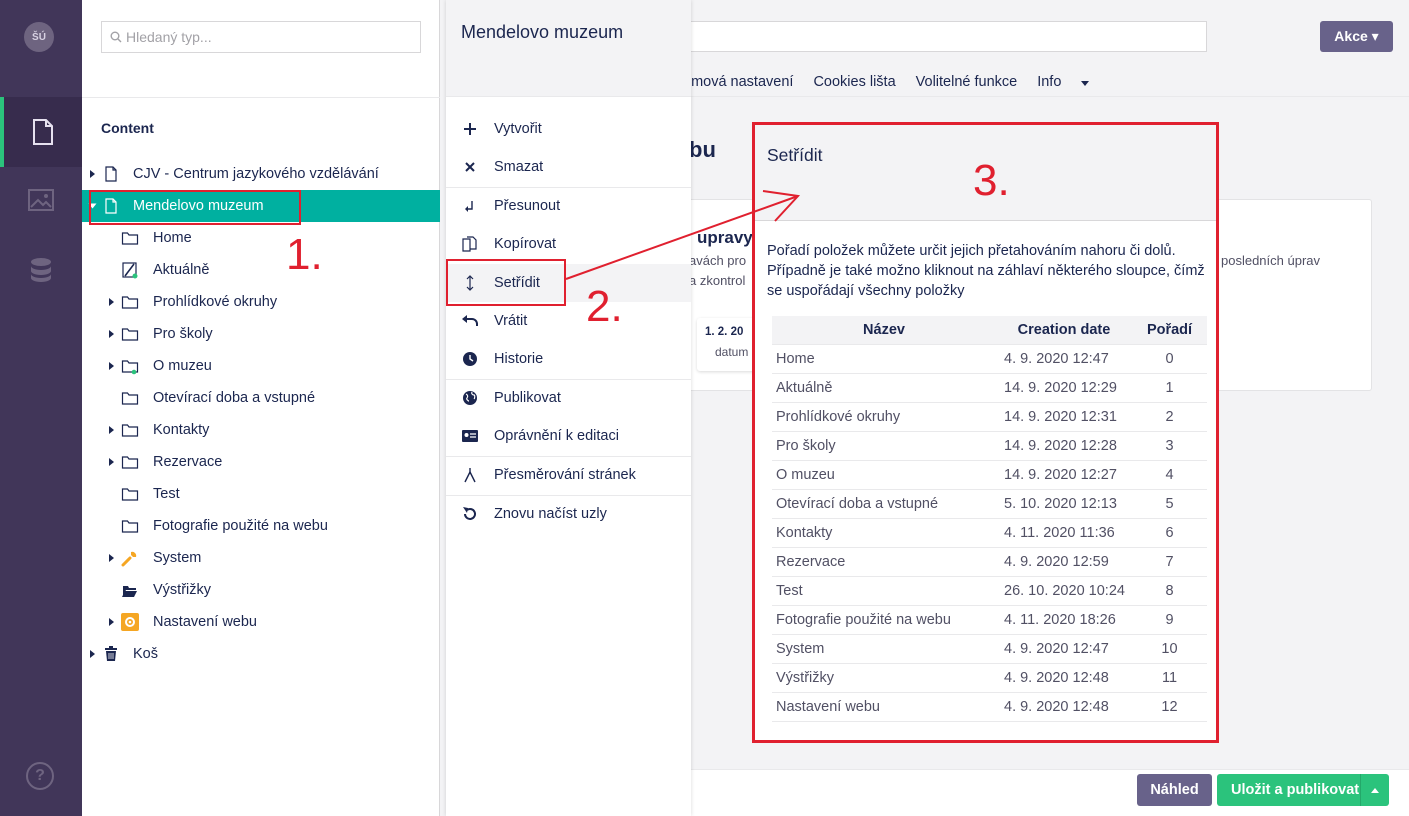  I want to click on tree-node-kontakty: Kontakty, so click(261, 430).